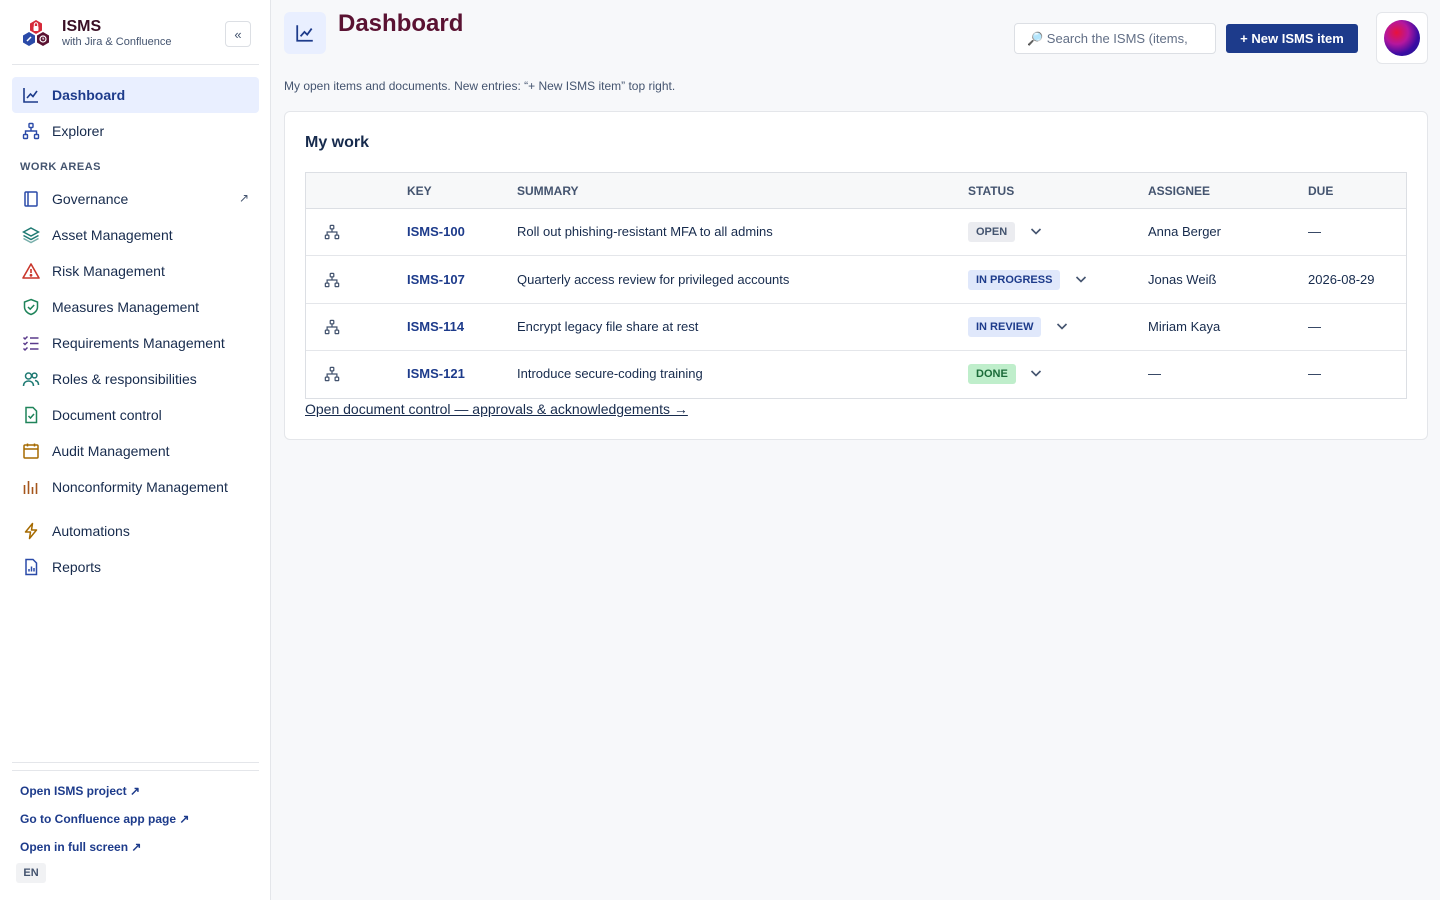 The image size is (1440, 900). Describe the element at coordinates (1182, 279) in the screenshot. I see `assignee: Jonas Weiß` at that location.